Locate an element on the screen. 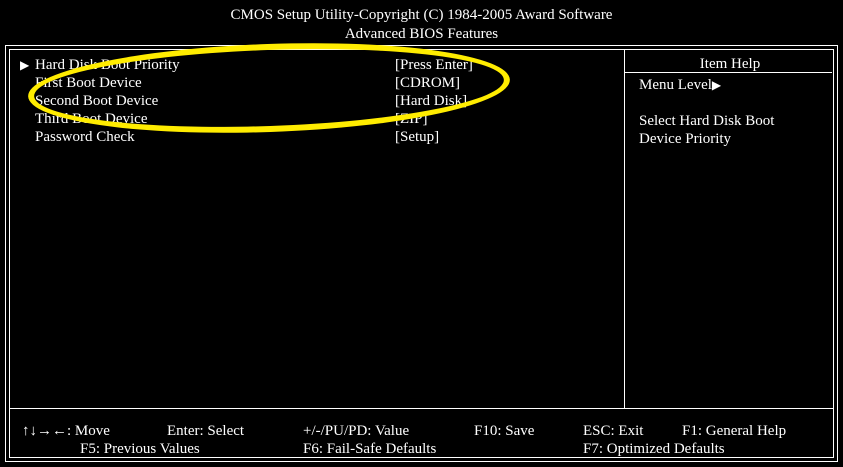  footer-save-hint: F10: Save is located at coordinates (504, 431).